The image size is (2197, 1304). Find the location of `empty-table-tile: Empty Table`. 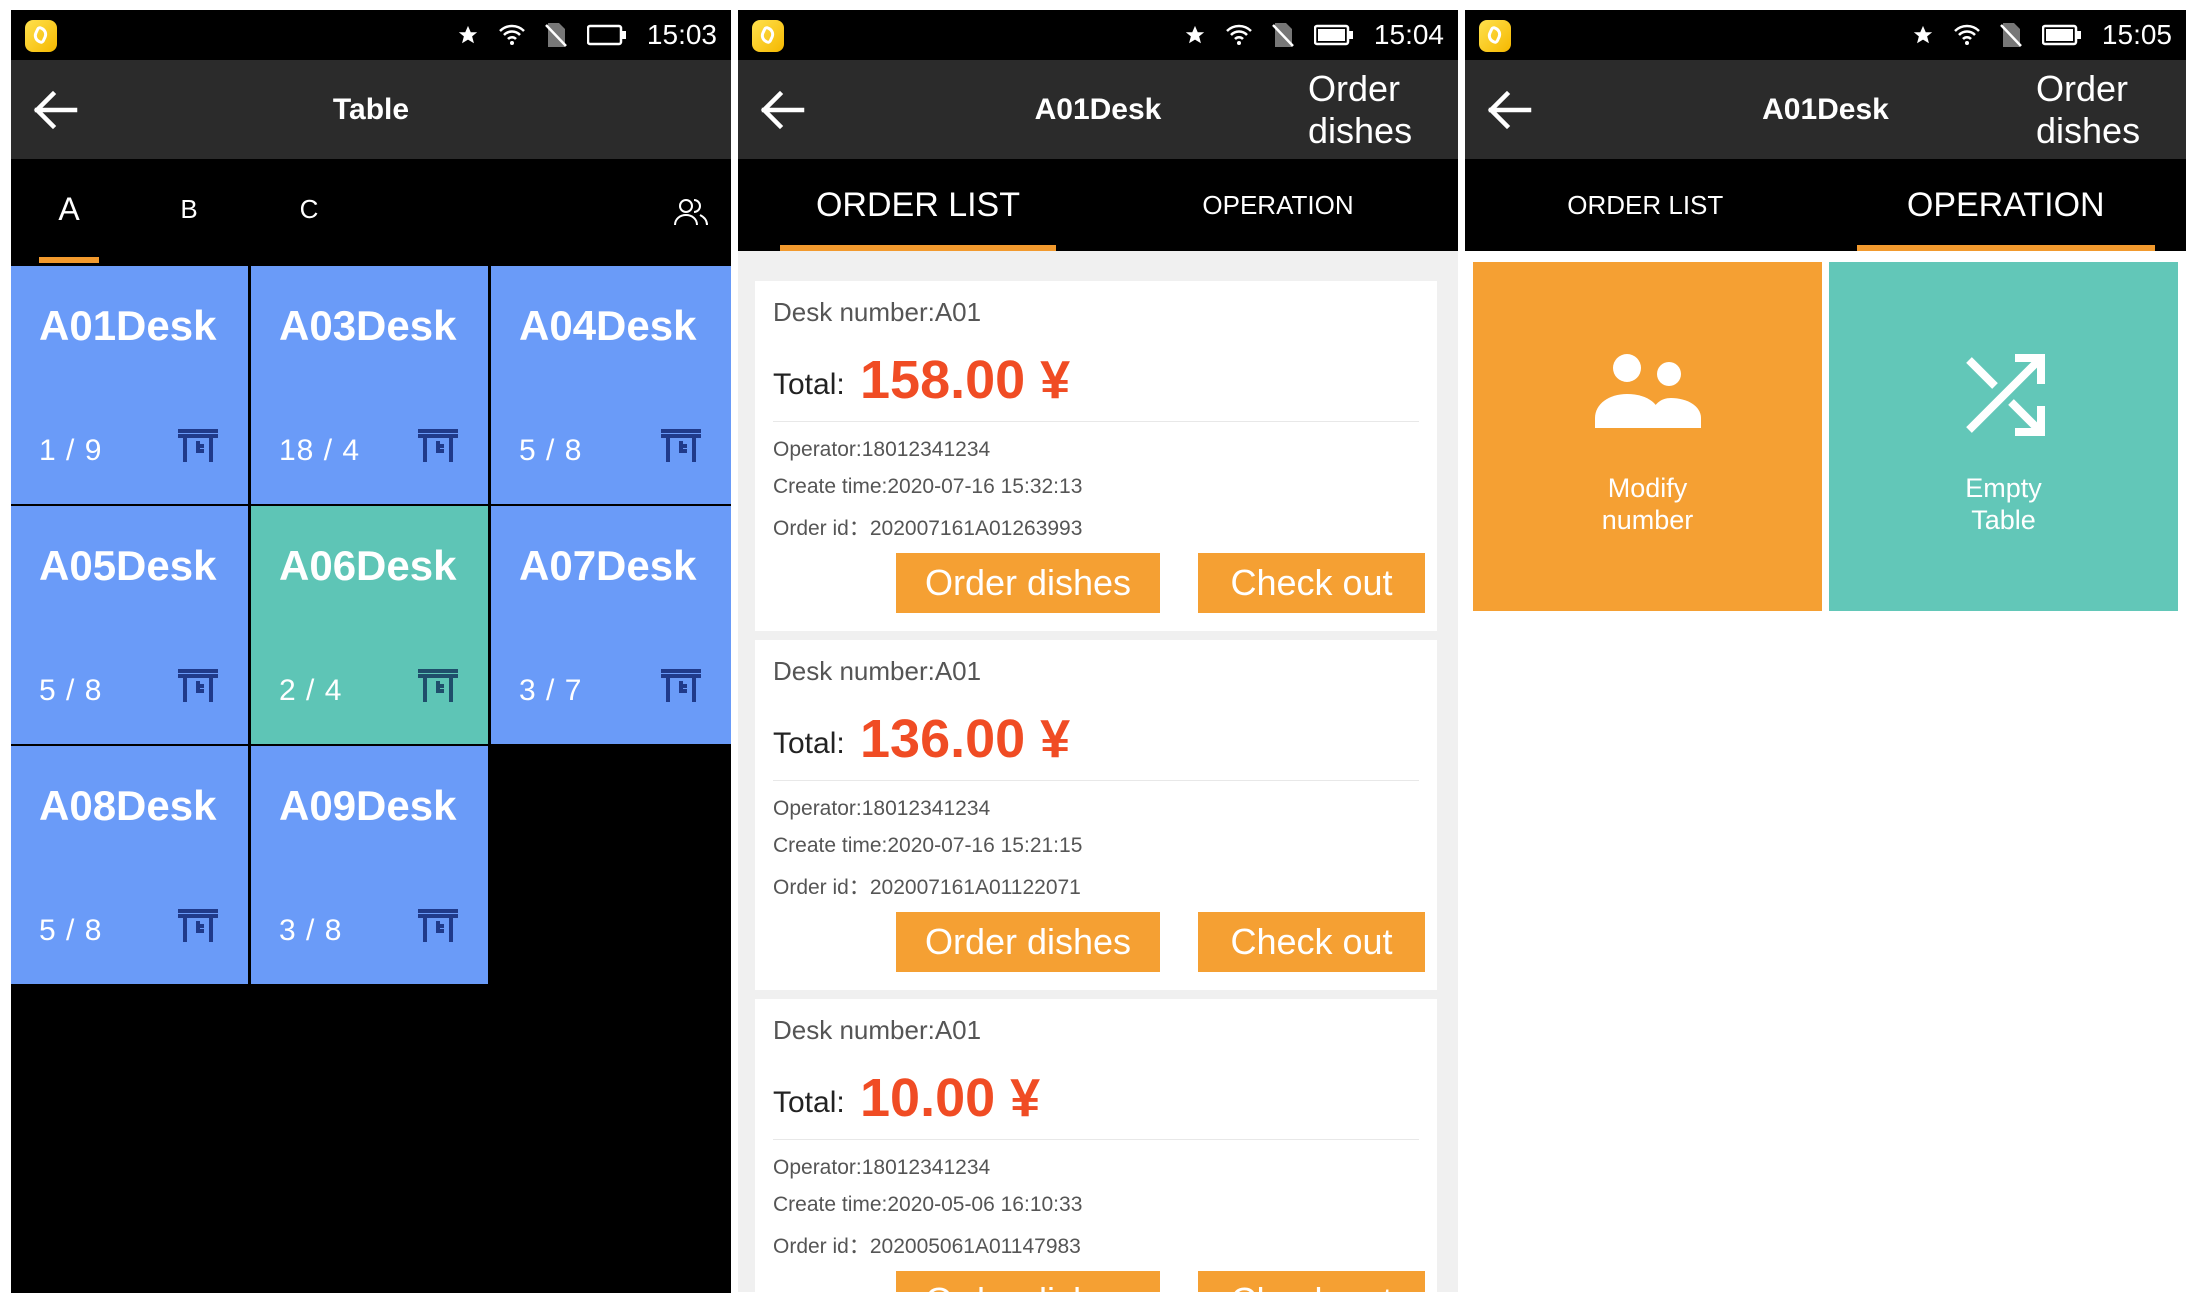

empty-table-tile: Empty Table is located at coordinates (2003, 436).